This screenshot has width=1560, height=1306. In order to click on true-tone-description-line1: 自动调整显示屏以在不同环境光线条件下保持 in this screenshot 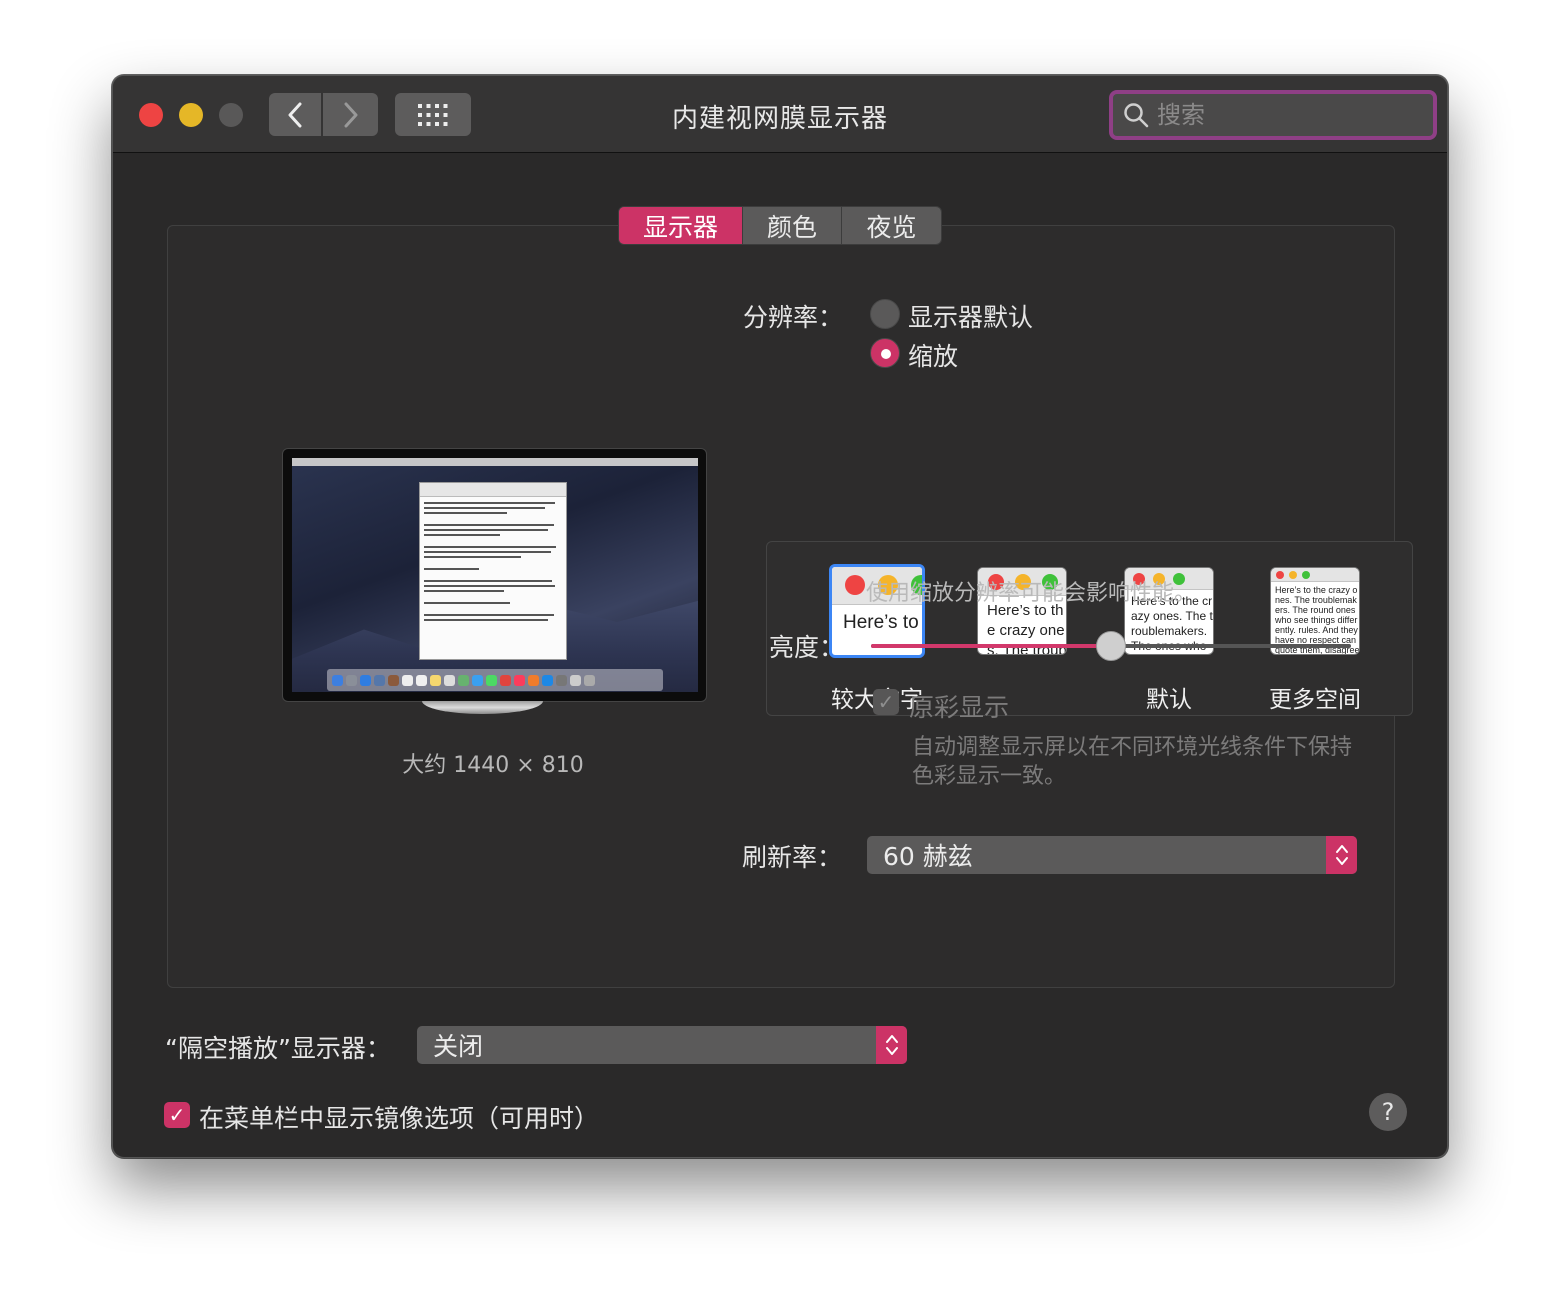, I will do `click(1132, 747)`.